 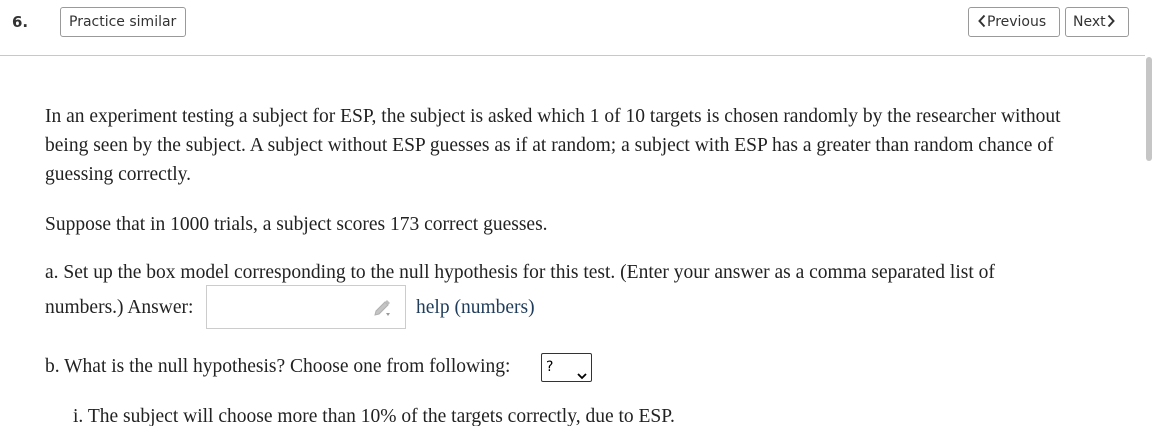 What do you see at coordinates (20, 22) in the screenshot?
I see `question-number: 6.` at bounding box center [20, 22].